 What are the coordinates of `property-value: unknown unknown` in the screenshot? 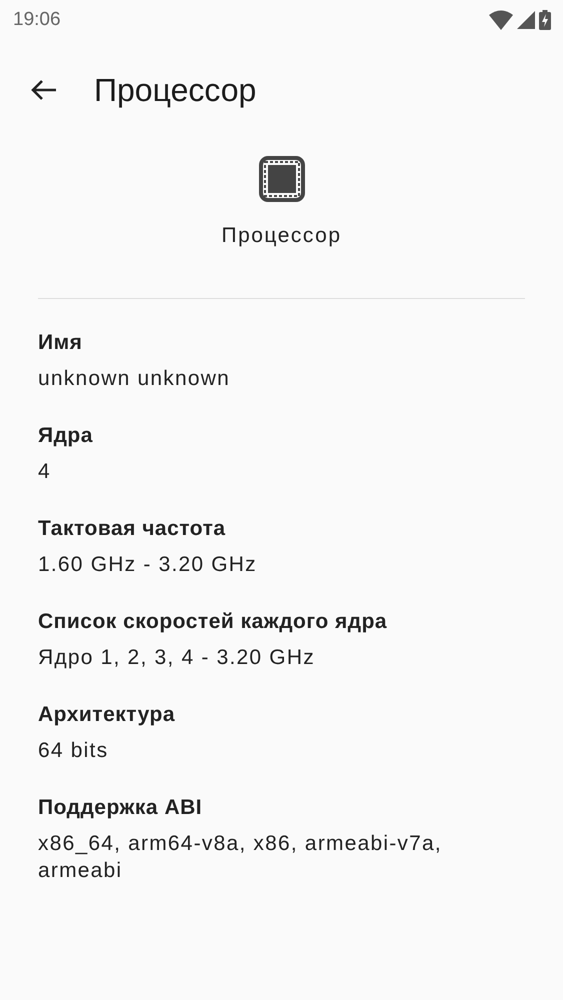 It's located at (134, 379).